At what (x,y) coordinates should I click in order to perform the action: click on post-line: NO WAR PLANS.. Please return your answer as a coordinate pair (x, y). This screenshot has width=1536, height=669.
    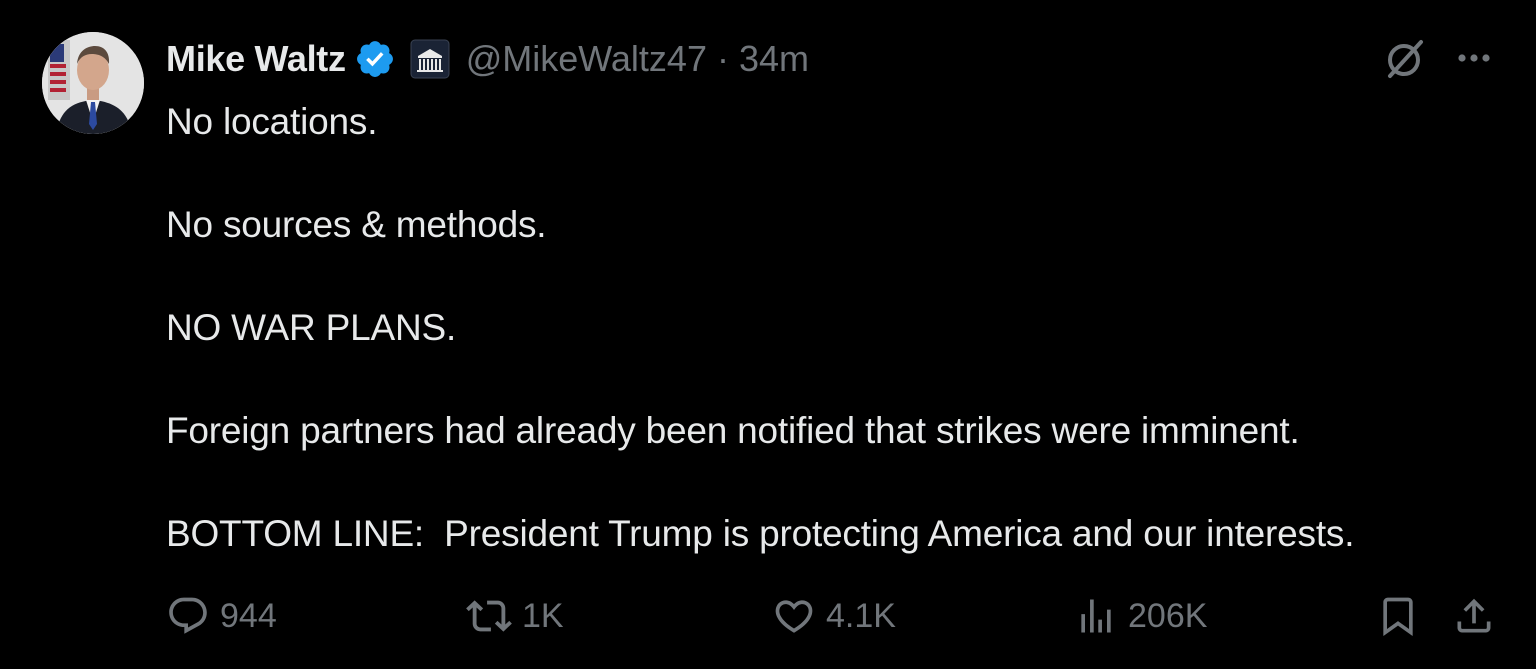
    Looking at the image, I should click on (311, 327).